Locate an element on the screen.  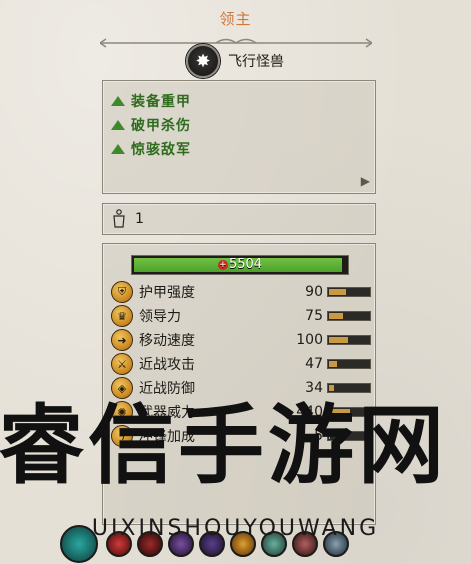
stat-row-armor: ⛨ 护甲强度 90 is located at coordinates (241, 292).